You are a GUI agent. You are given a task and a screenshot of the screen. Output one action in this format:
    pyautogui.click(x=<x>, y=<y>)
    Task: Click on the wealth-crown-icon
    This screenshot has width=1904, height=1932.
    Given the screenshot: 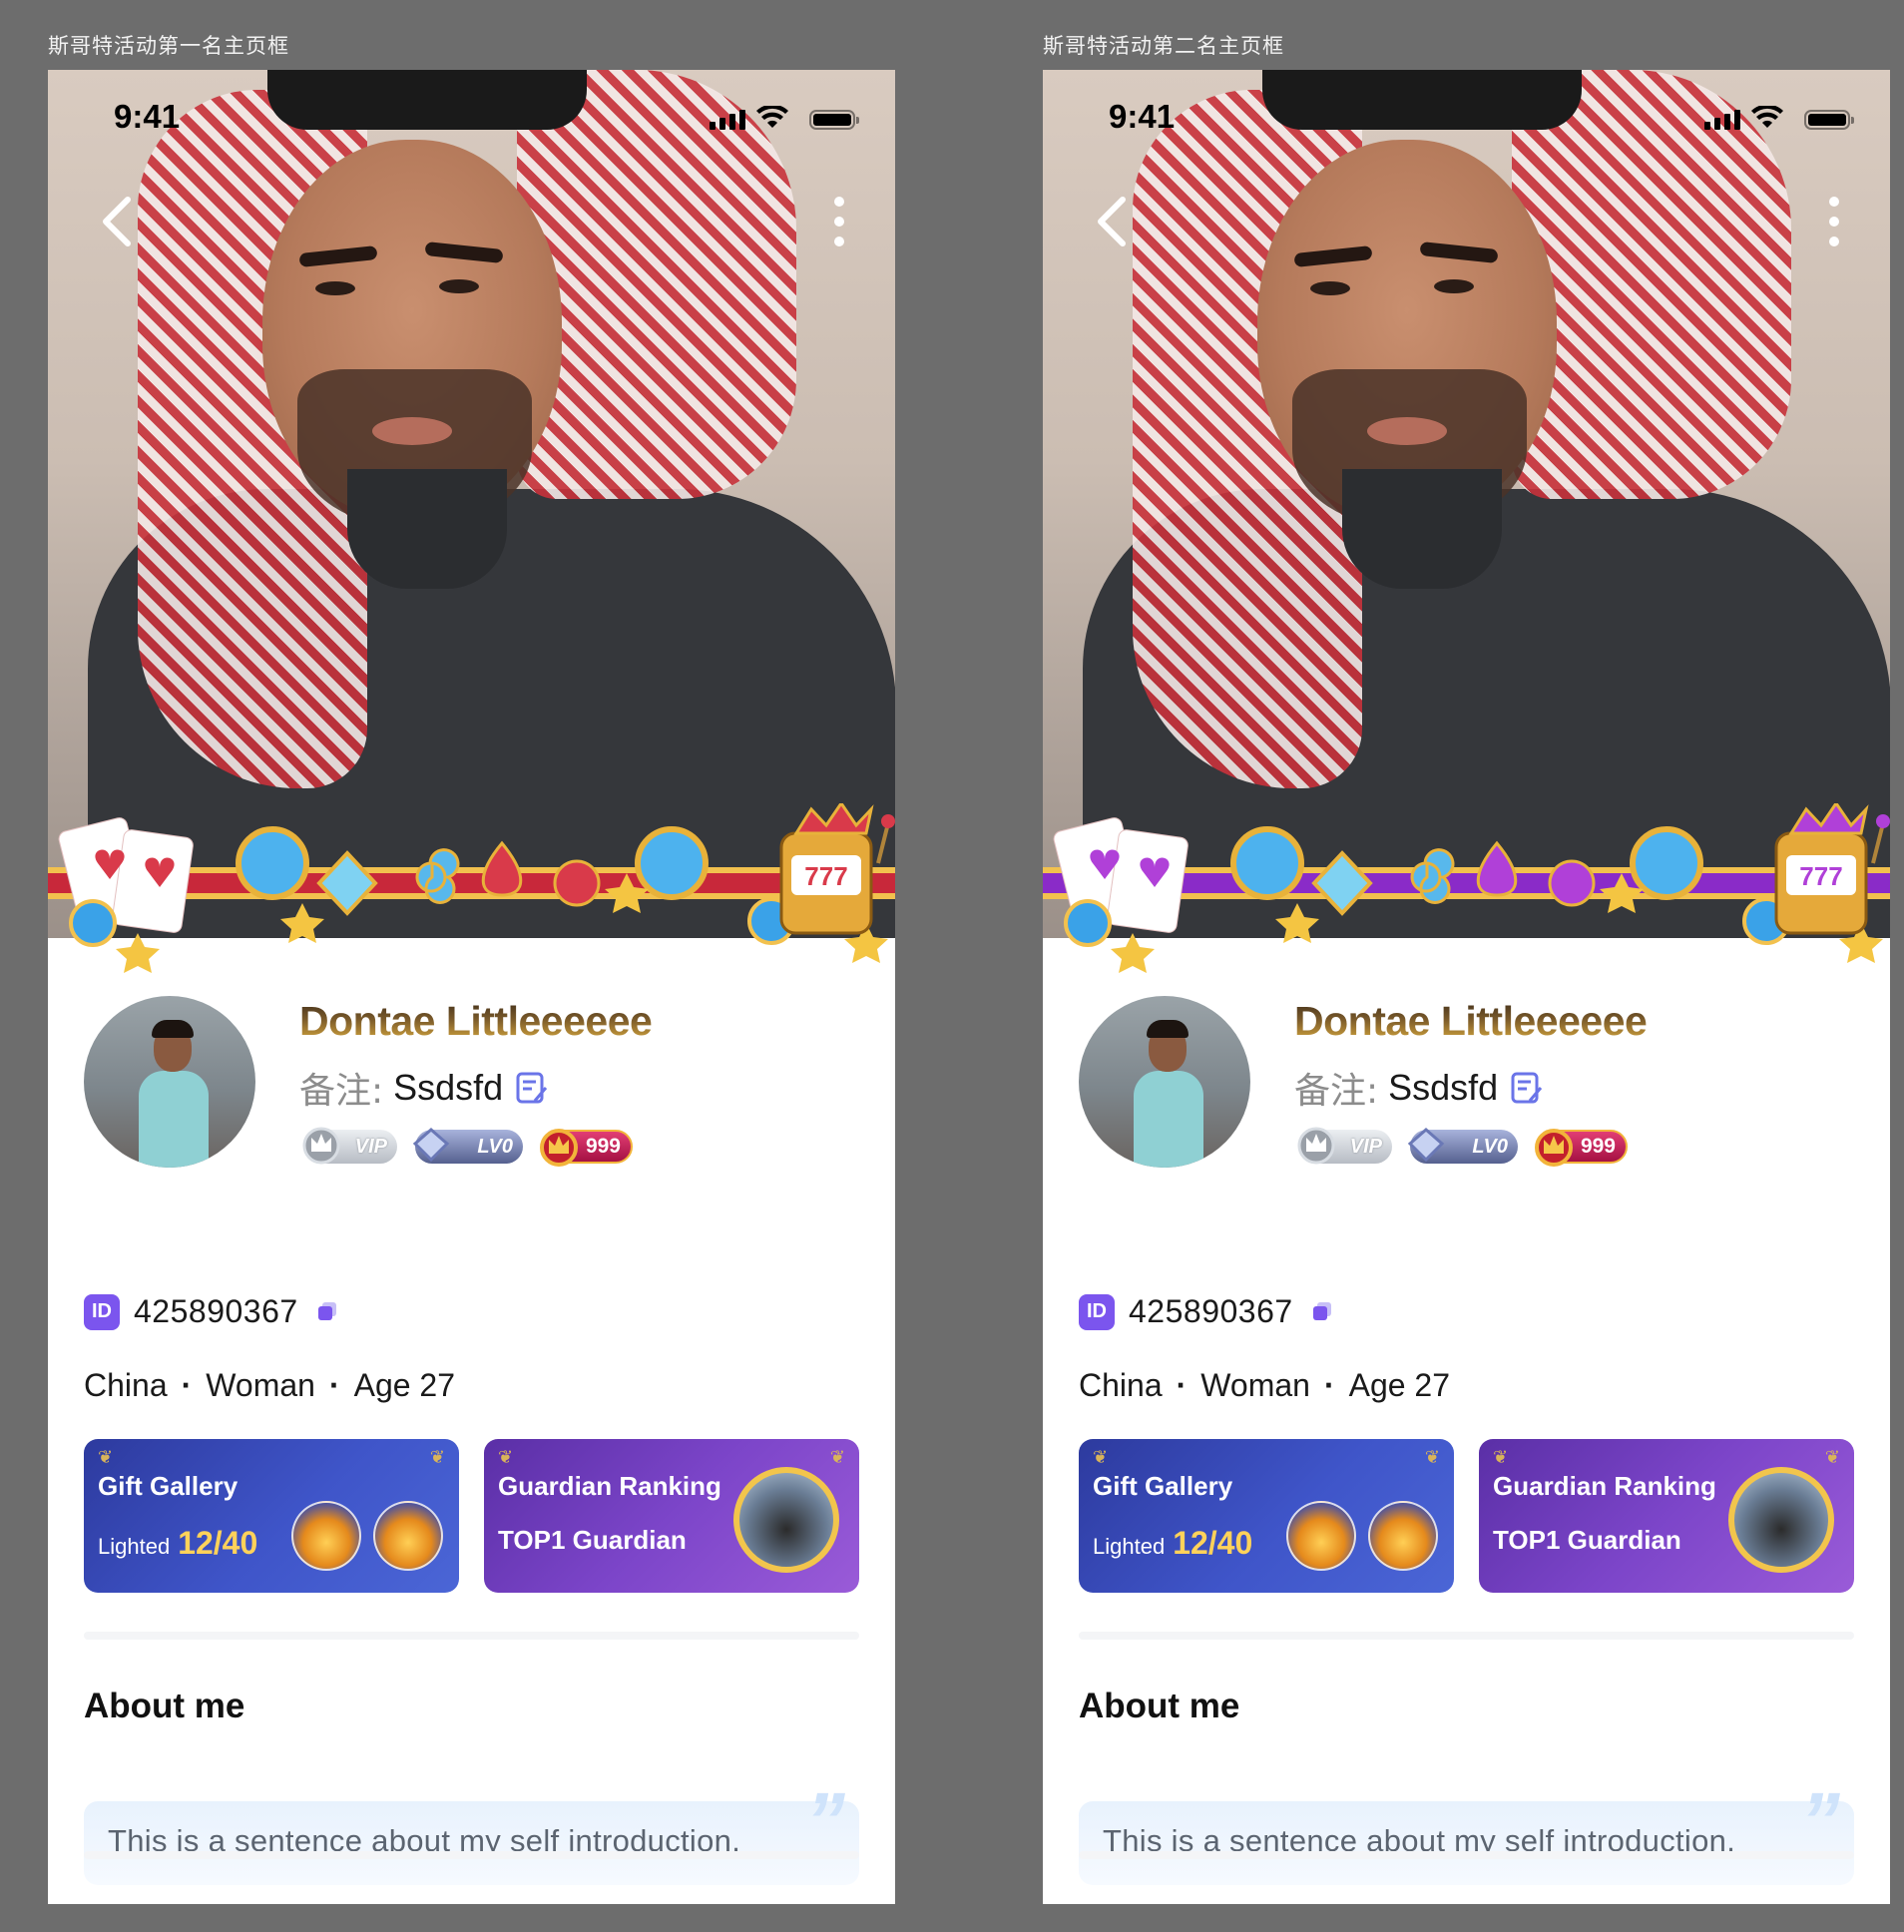 What is the action you would take?
    pyautogui.click(x=1554, y=1148)
    